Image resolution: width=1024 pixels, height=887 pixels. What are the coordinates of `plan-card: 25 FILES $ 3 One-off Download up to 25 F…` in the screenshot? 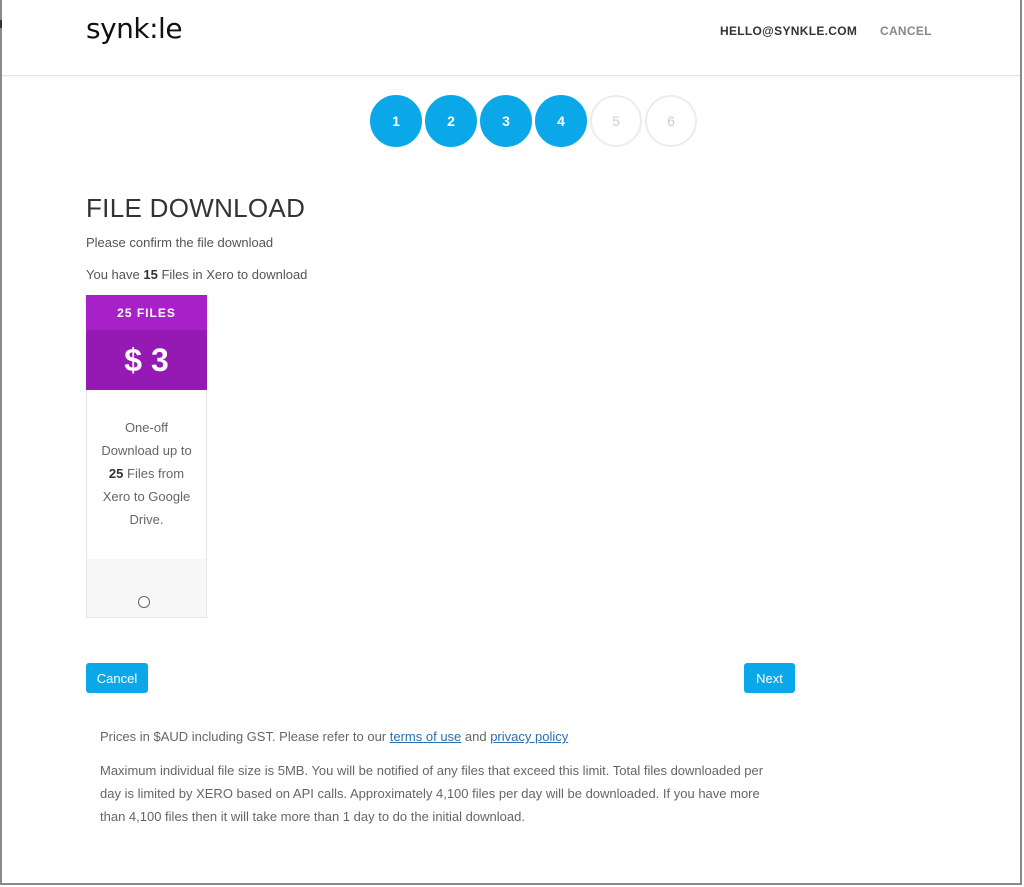 It's located at (146, 456).